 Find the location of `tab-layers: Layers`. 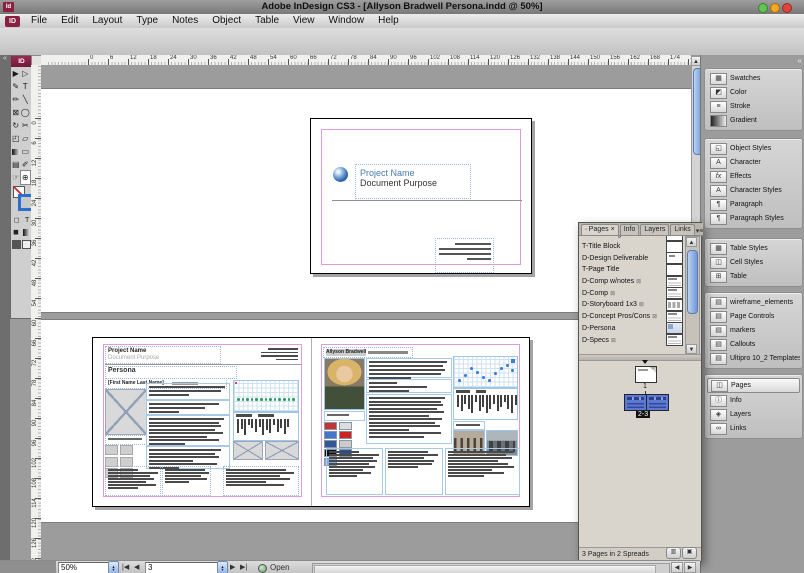

tab-layers: Layers is located at coordinates (655, 229).